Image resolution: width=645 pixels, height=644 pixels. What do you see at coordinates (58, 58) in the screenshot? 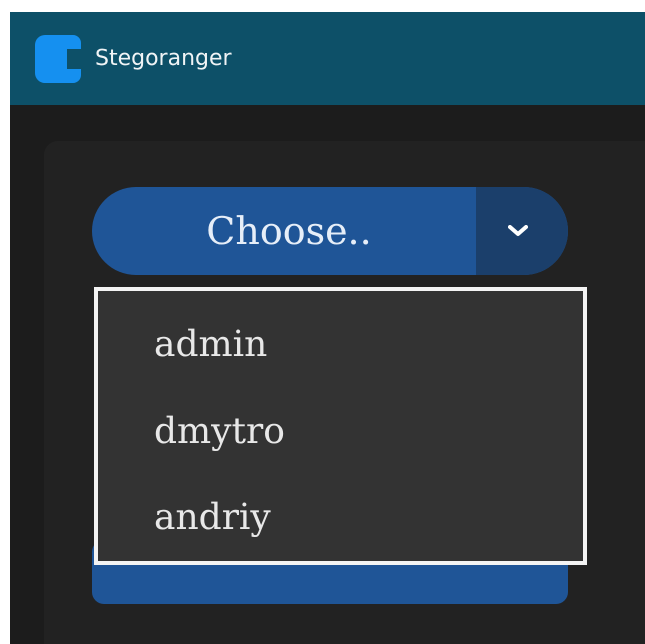
I see `app-logo-icon` at bounding box center [58, 58].